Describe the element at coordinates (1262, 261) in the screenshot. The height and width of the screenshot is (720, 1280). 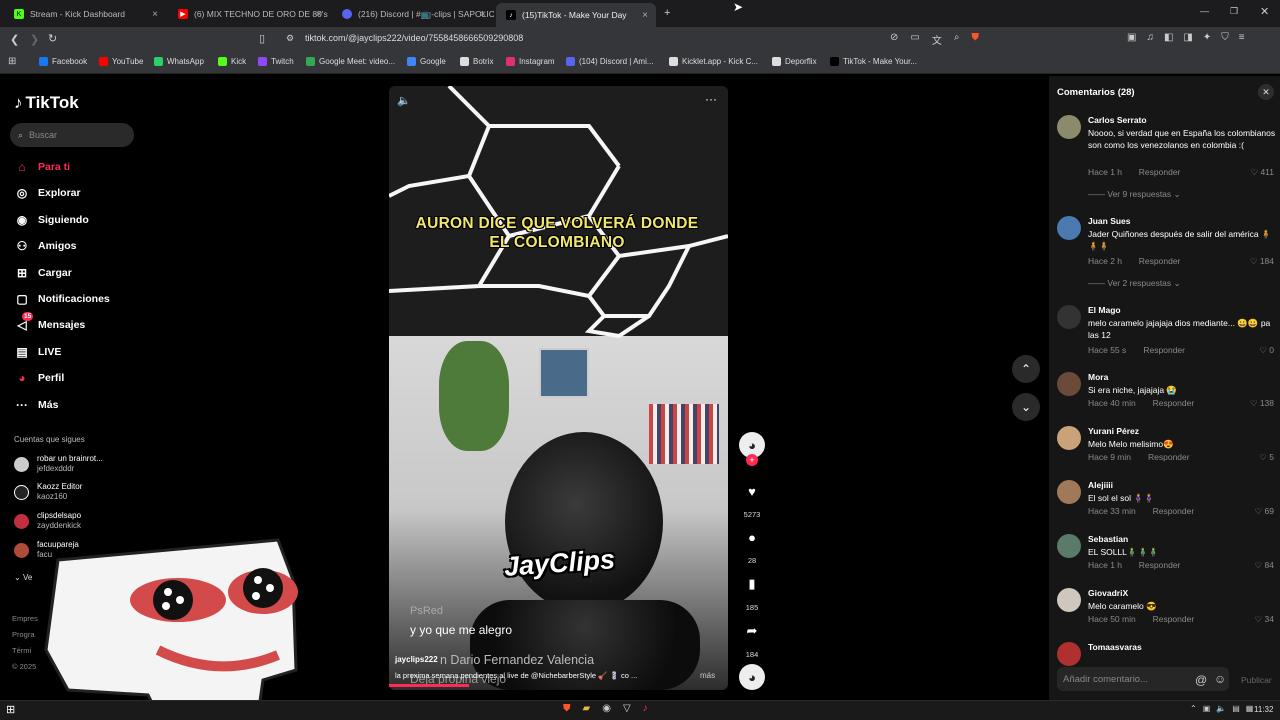
I see `comment-like-button: ♡ 184` at that location.